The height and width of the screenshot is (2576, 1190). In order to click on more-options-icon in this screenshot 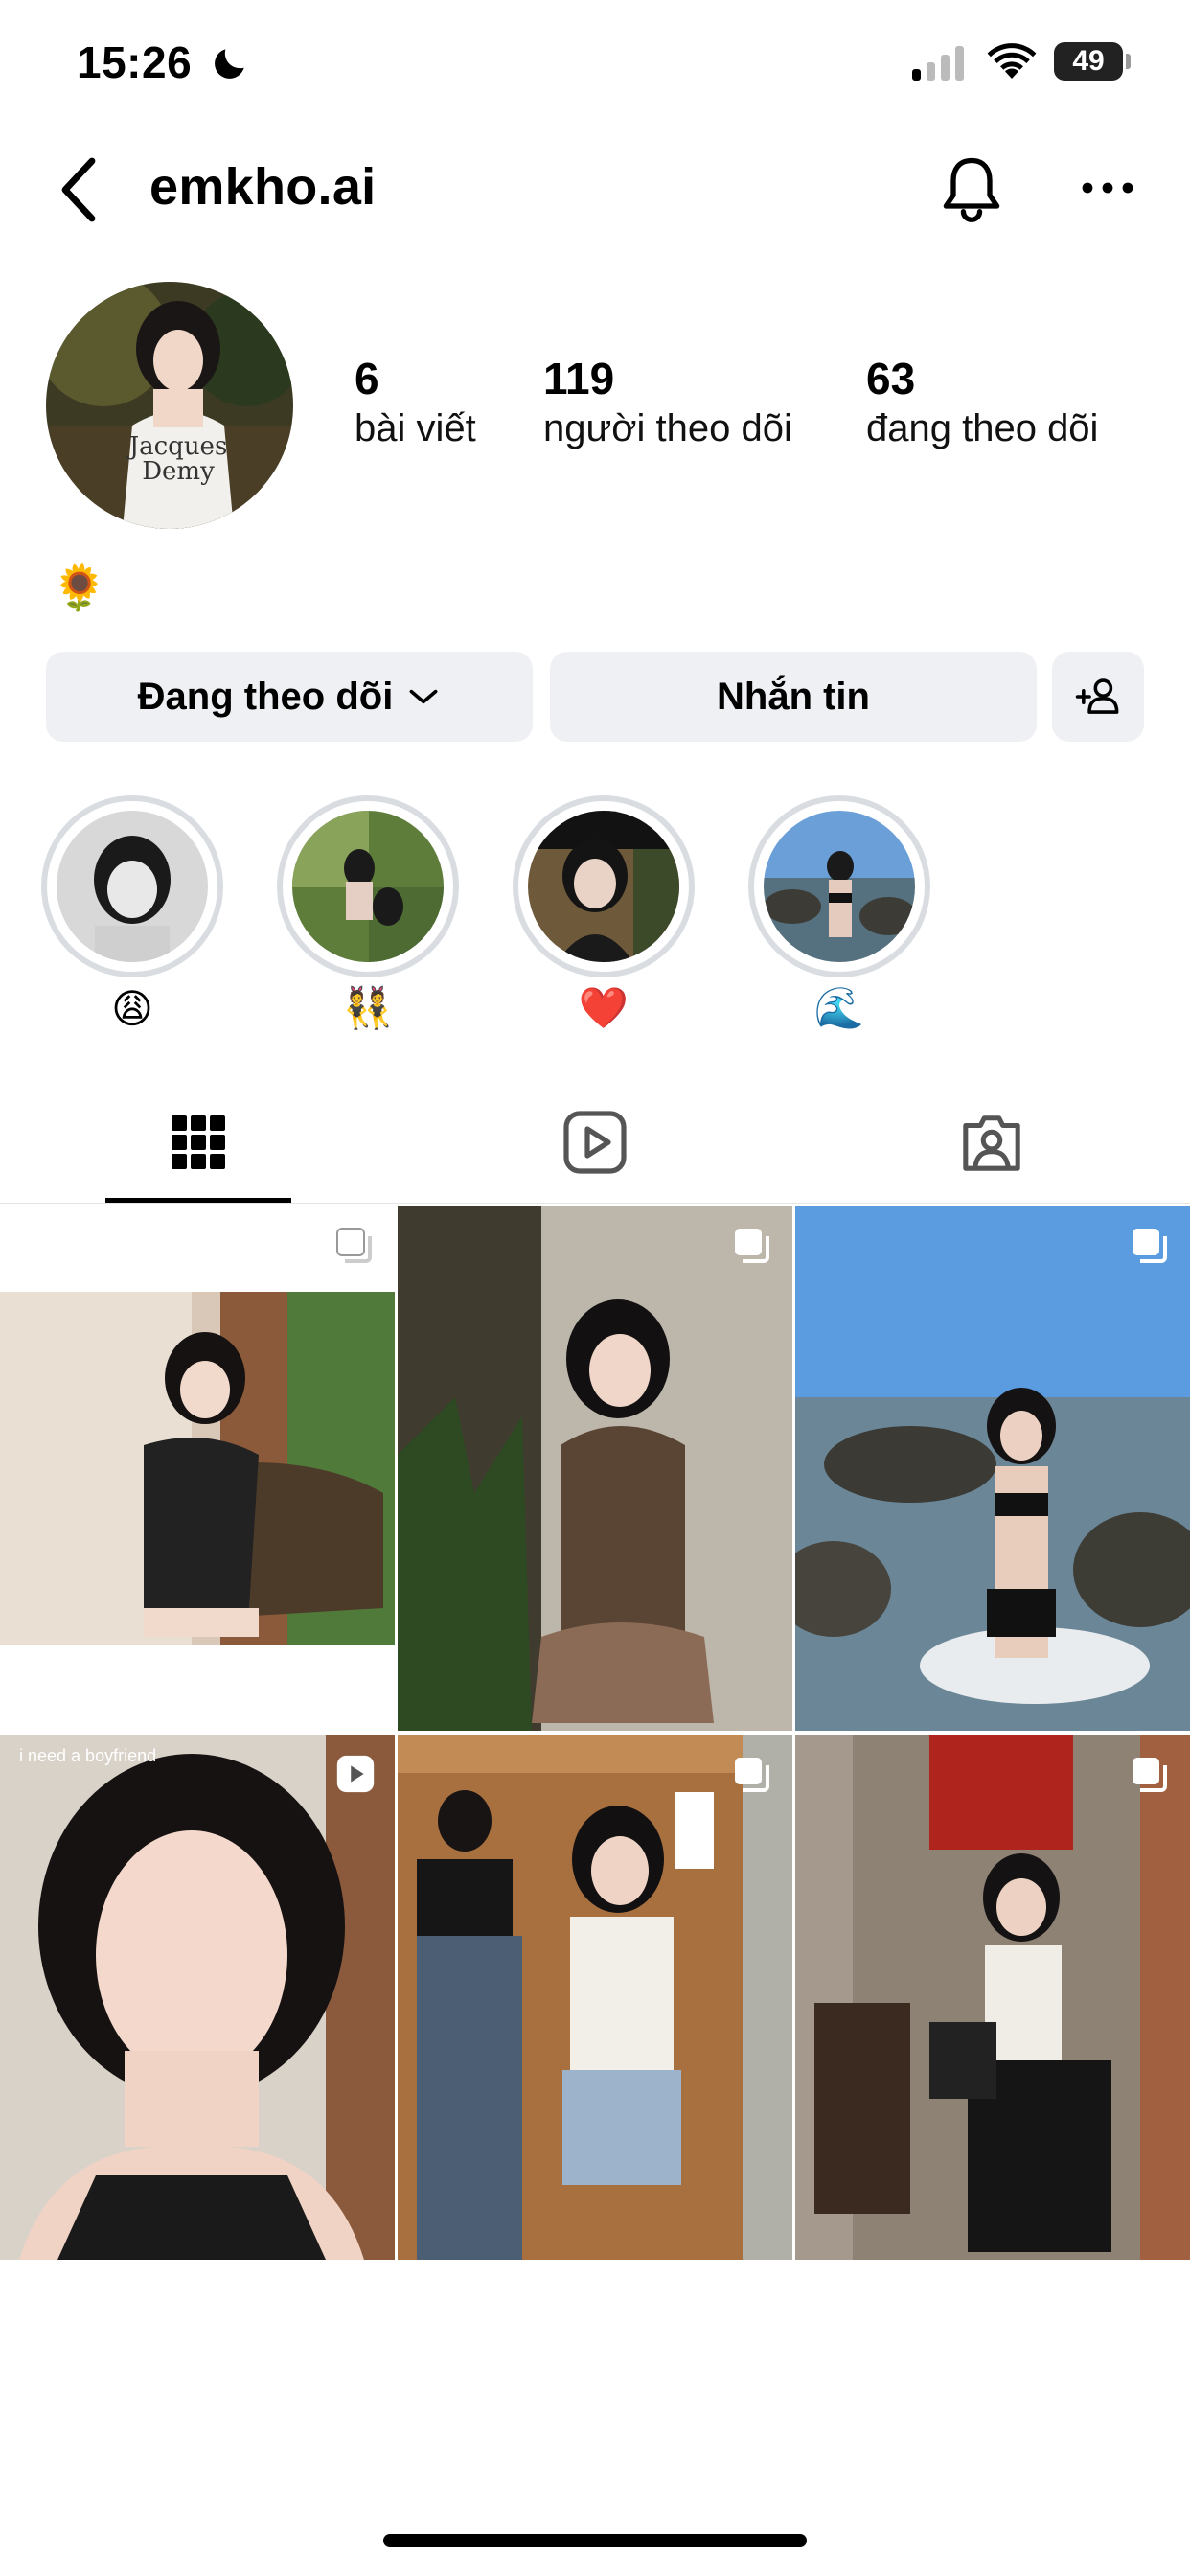, I will do `click(1107, 188)`.